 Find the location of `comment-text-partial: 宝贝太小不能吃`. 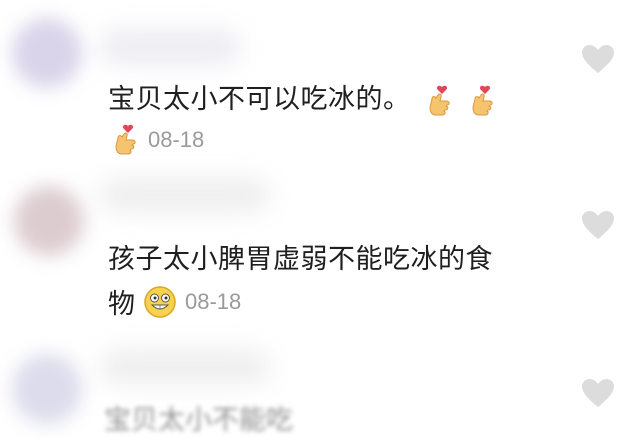

comment-text-partial: 宝贝太小不能吃 is located at coordinates (198, 420).